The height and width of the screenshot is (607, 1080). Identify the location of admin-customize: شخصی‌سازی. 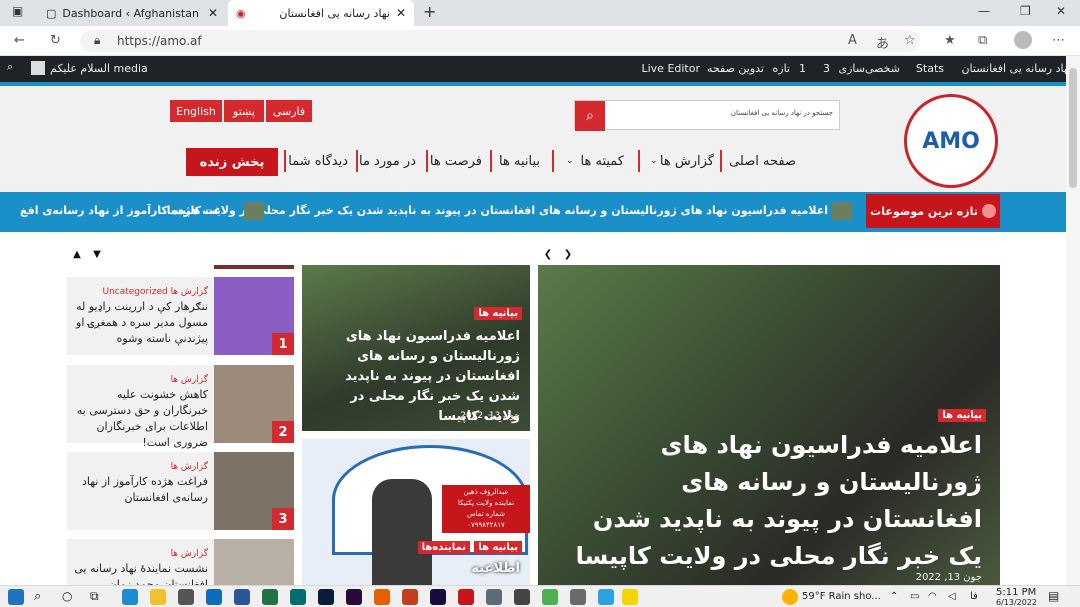
(869, 68).